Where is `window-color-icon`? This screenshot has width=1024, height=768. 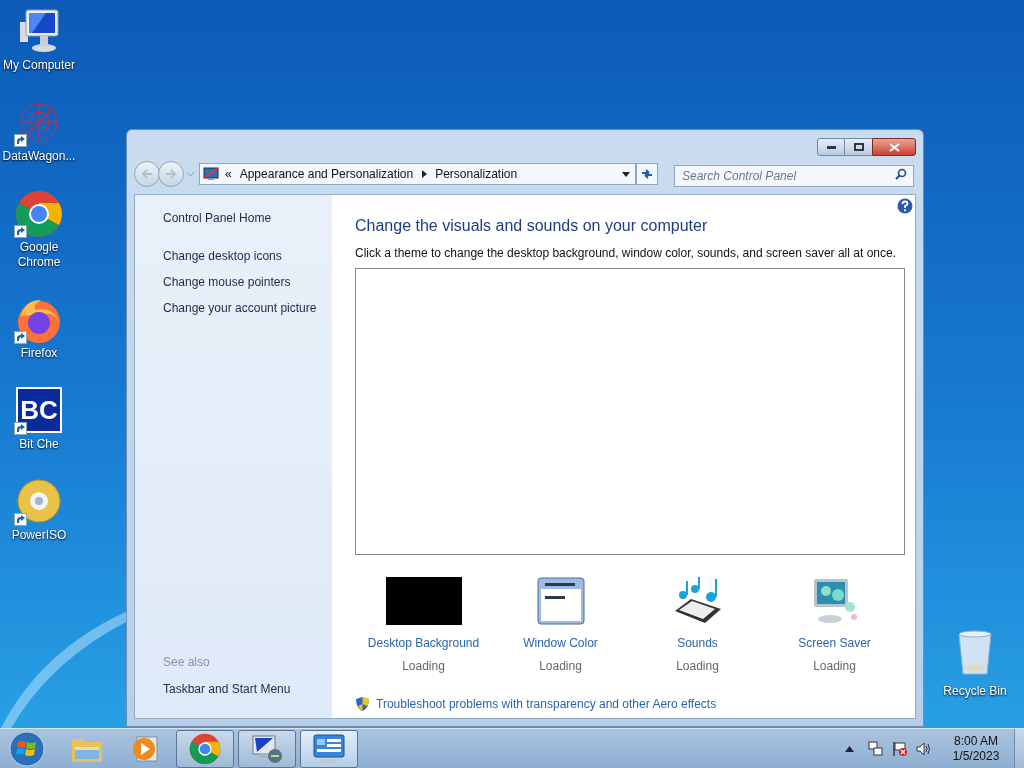 window-color-icon is located at coordinates (560, 601).